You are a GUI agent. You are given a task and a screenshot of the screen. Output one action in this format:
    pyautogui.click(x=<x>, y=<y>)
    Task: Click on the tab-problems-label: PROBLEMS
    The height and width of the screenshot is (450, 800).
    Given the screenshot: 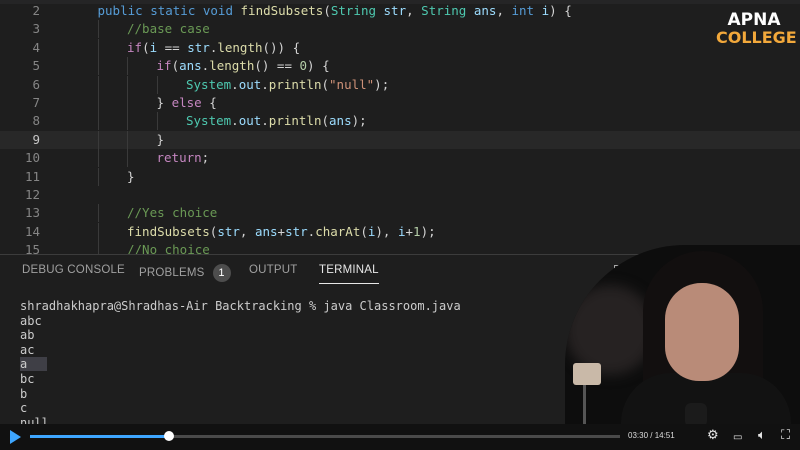 What is the action you would take?
    pyautogui.click(x=172, y=273)
    